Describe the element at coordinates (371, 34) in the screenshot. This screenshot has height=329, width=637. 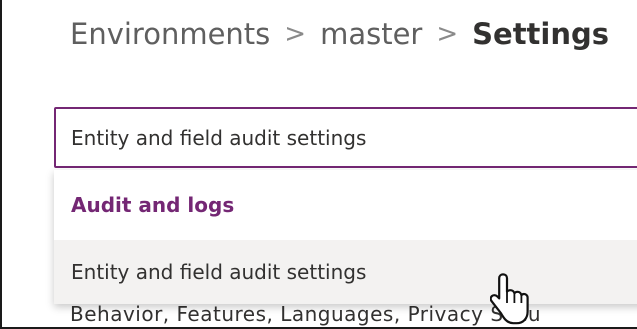
I see `breadcrumb-master: master` at that location.